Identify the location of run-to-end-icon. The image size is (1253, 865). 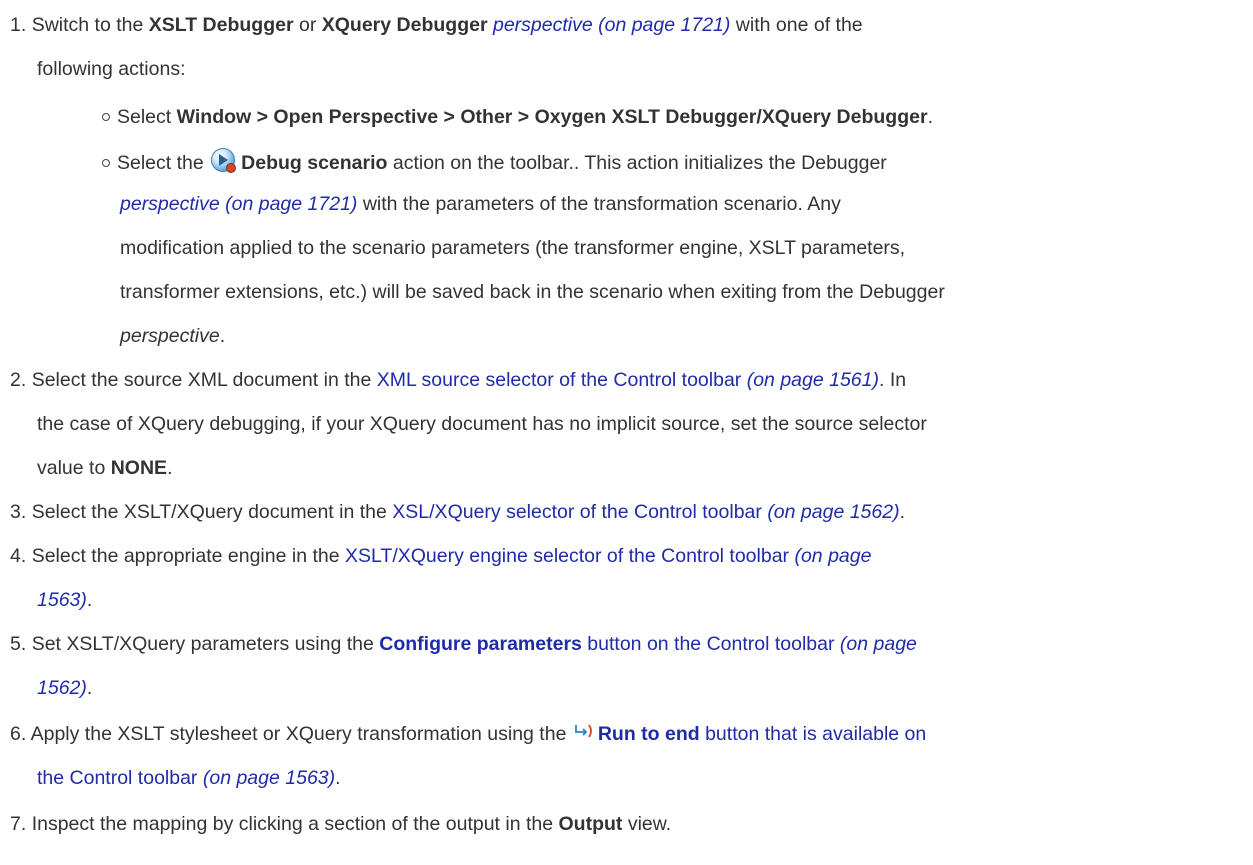
(583, 731).